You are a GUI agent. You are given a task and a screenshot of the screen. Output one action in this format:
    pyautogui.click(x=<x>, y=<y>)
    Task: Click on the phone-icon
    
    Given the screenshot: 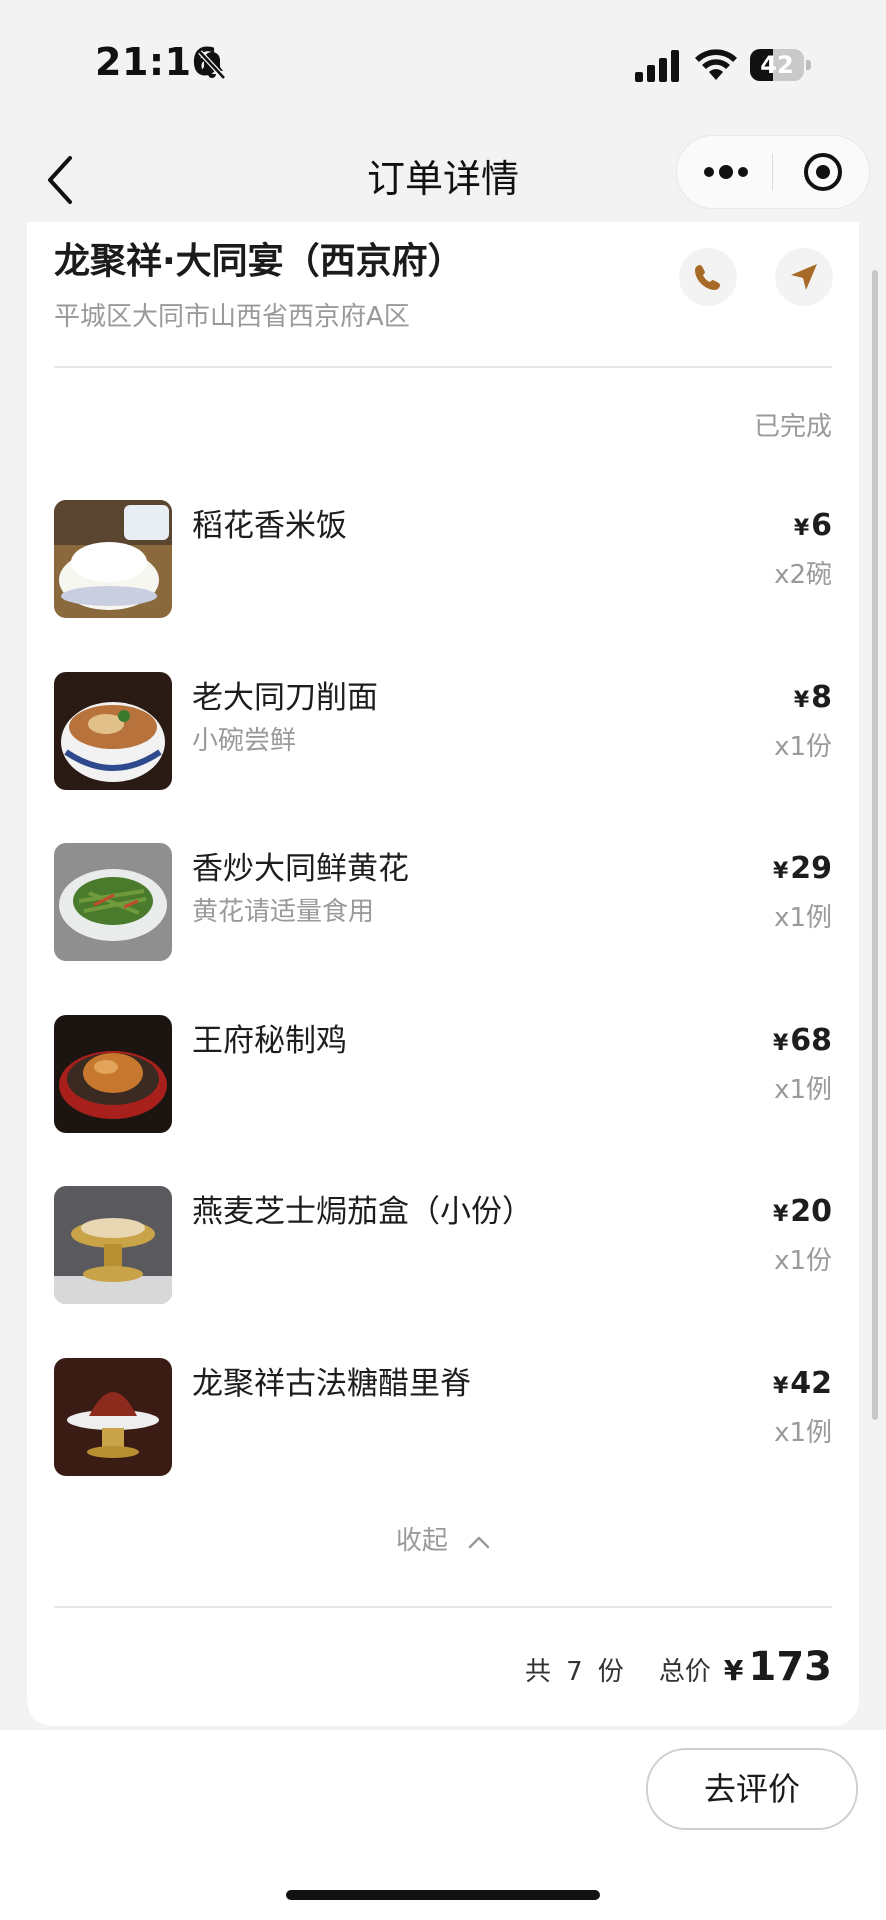 What is the action you would take?
    pyautogui.click(x=707, y=277)
    